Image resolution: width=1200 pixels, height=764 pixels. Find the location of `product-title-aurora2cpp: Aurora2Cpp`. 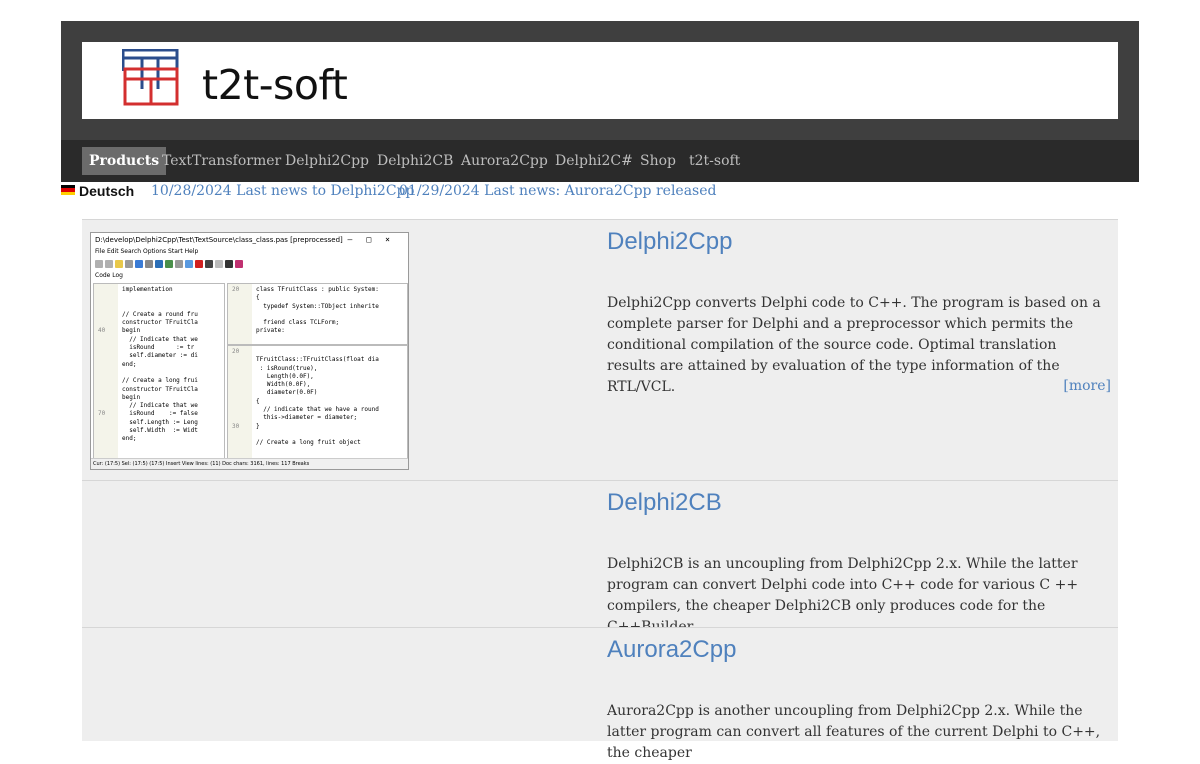

product-title-aurora2cpp: Aurora2Cpp is located at coordinates (671, 650).